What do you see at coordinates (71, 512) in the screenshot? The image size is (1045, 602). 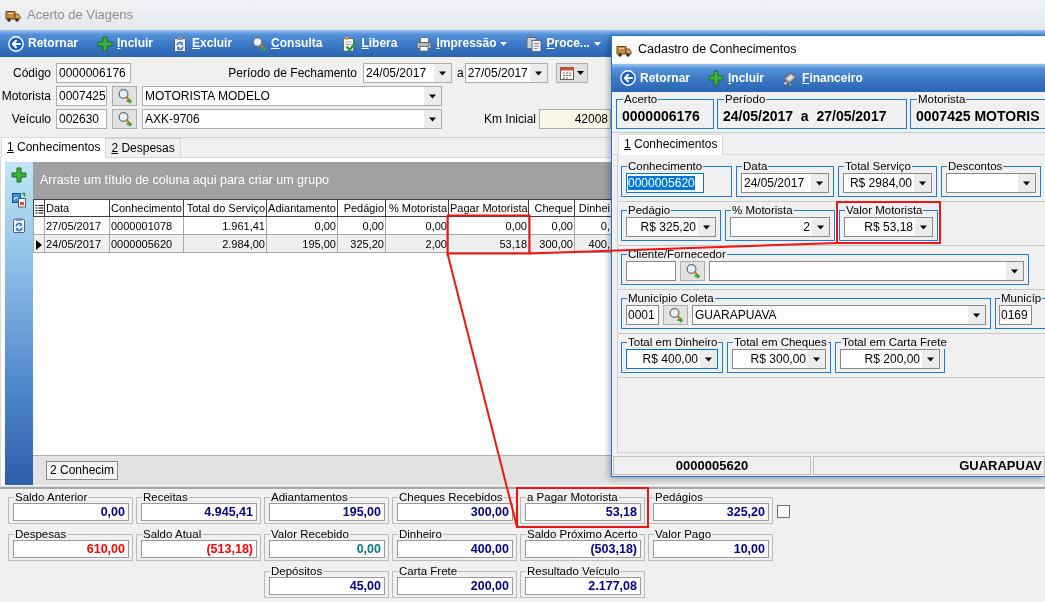 I see `value-field: 0,00` at bounding box center [71, 512].